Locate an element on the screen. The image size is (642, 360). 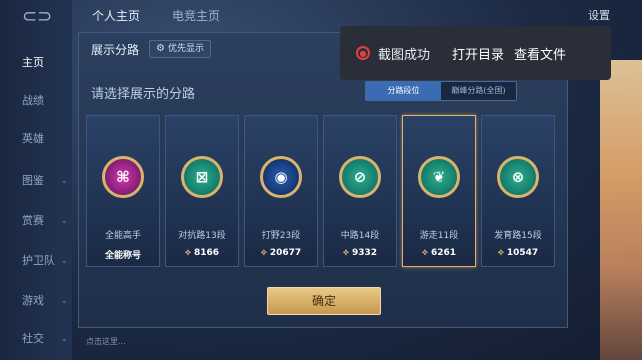
jungle-badge-icon: ◉ is located at coordinates (281, 177).